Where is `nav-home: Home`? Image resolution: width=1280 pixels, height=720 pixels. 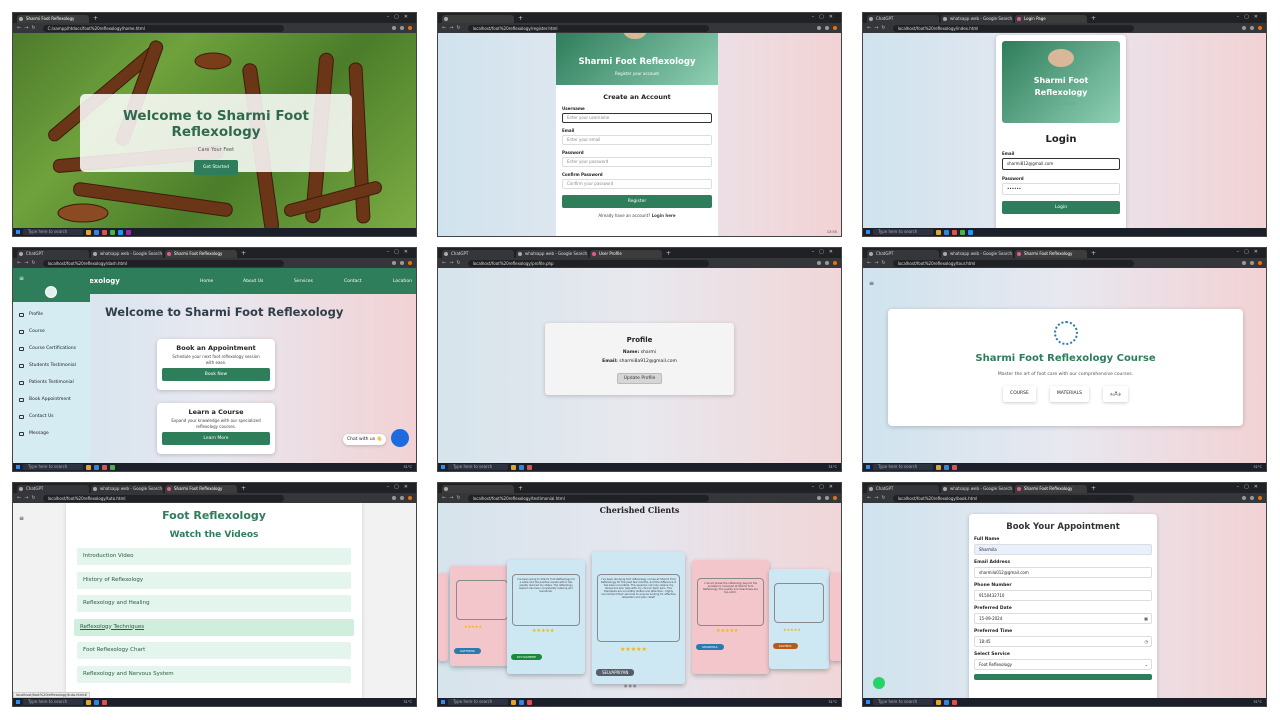
nav-home: Home is located at coordinates (206, 281).